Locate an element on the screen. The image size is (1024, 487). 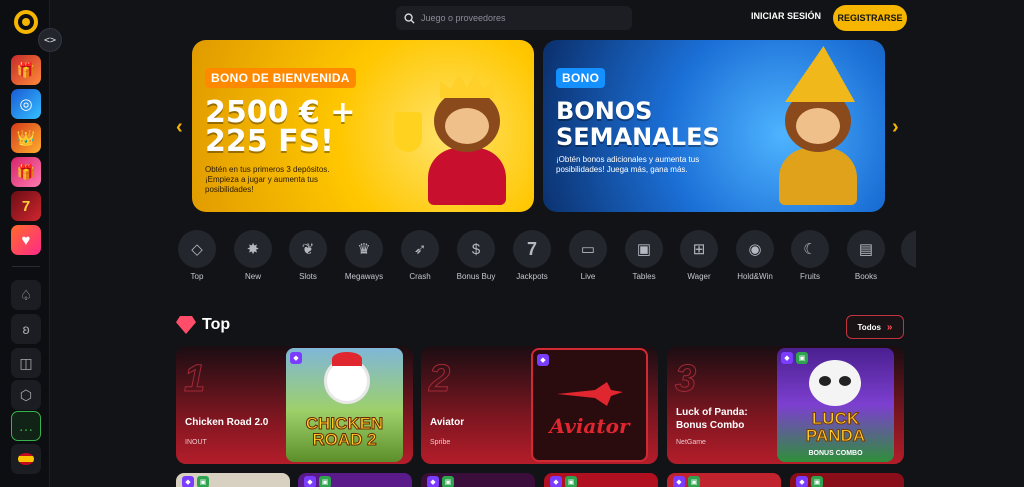
category-label: Top is located at coordinates (197, 276).